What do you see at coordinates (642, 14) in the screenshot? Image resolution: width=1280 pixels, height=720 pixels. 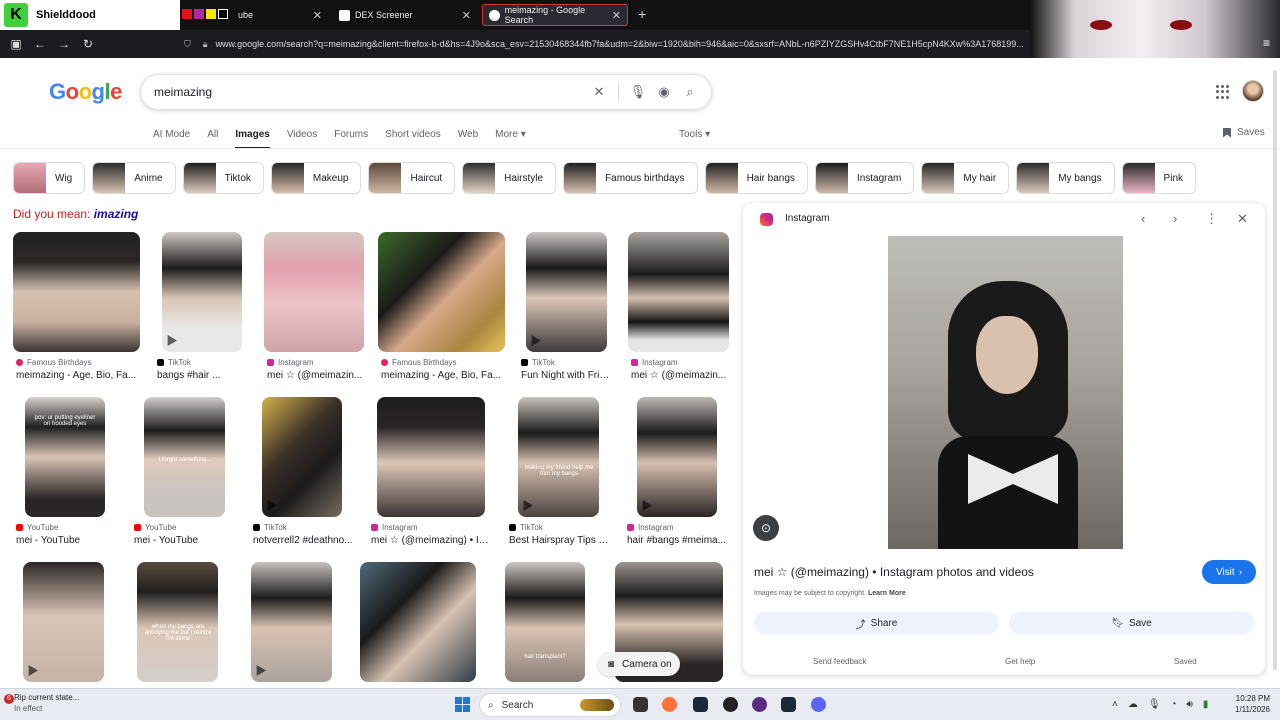 I see `new-tab-icon: +` at bounding box center [642, 14].